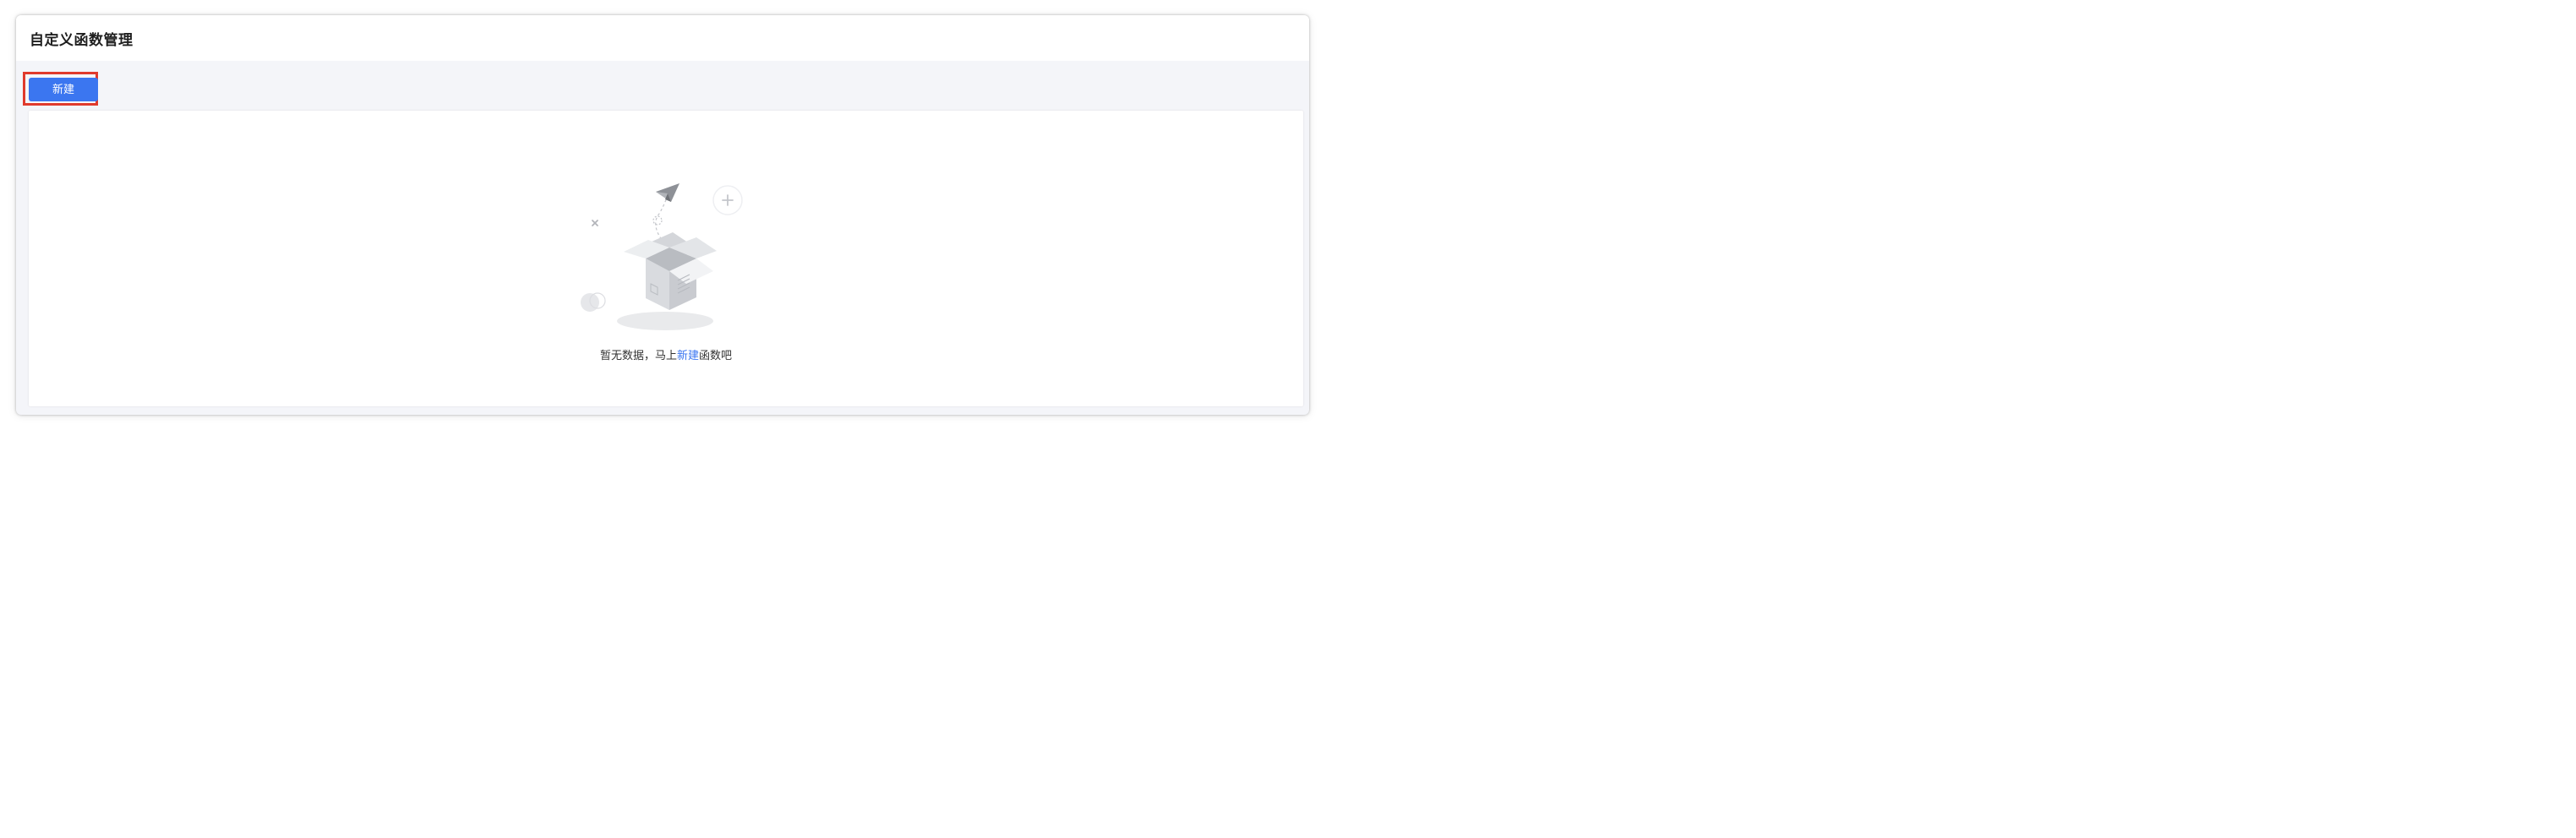 The height and width of the screenshot is (838, 2576). I want to click on empty-text-after: 函数吧, so click(716, 355).